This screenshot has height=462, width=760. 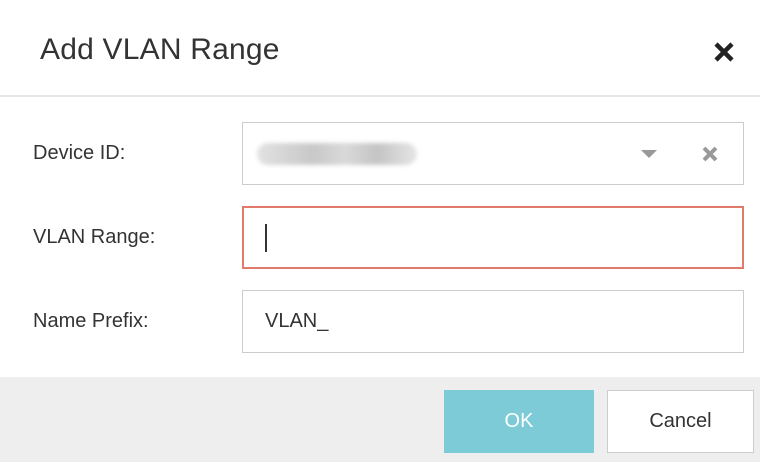 What do you see at coordinates (337, 154) in the screenshot?
I see `device-id-value` at bounding box center [337, 154].